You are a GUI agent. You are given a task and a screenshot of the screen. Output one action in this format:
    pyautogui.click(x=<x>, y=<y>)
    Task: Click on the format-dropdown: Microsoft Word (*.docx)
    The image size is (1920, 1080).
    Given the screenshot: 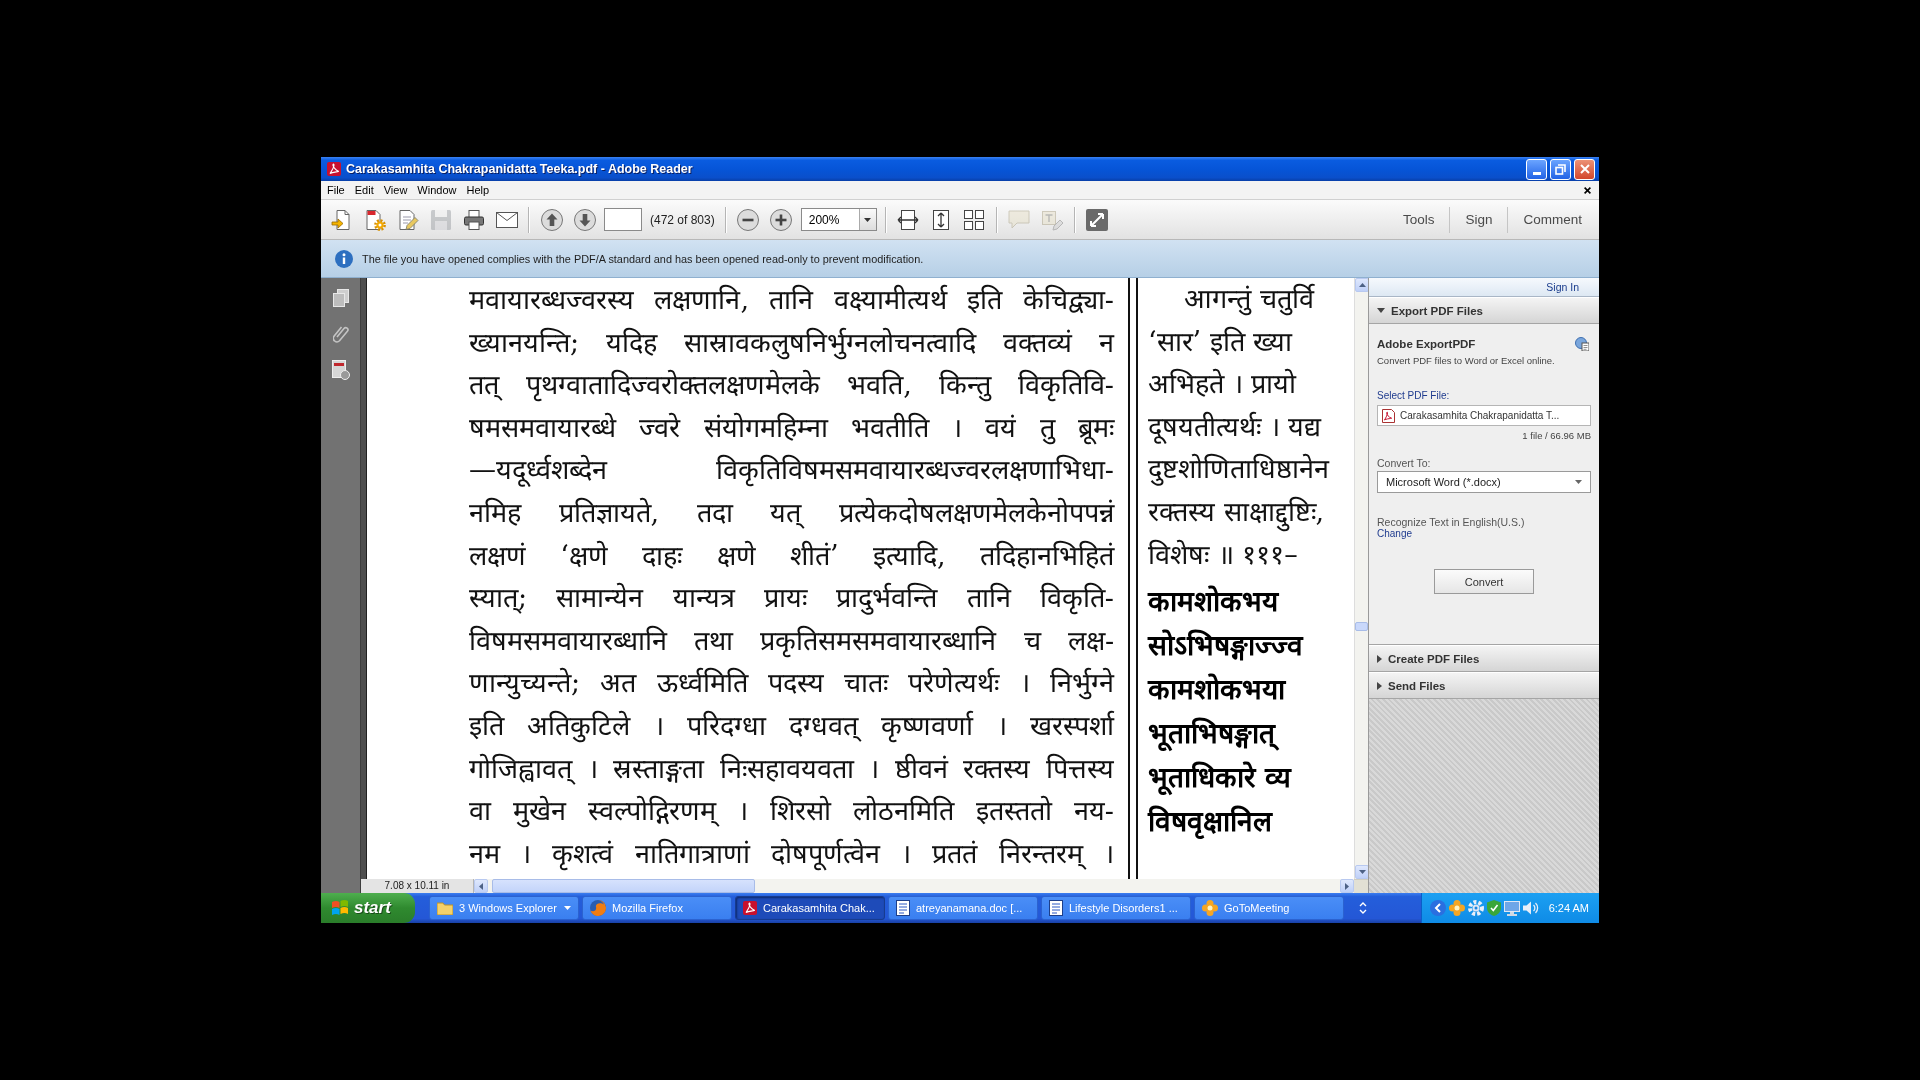 What is the action you would take?
    pyautogui.click(x=1484, y=482)
    